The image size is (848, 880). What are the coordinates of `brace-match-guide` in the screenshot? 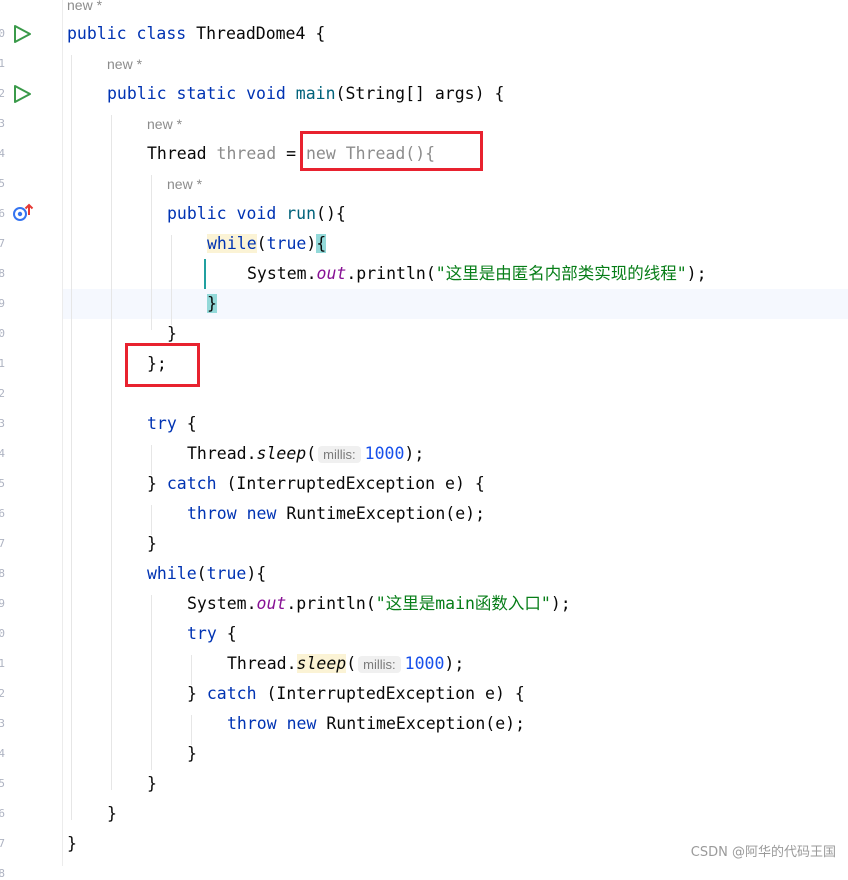 It's located at (205, 274).